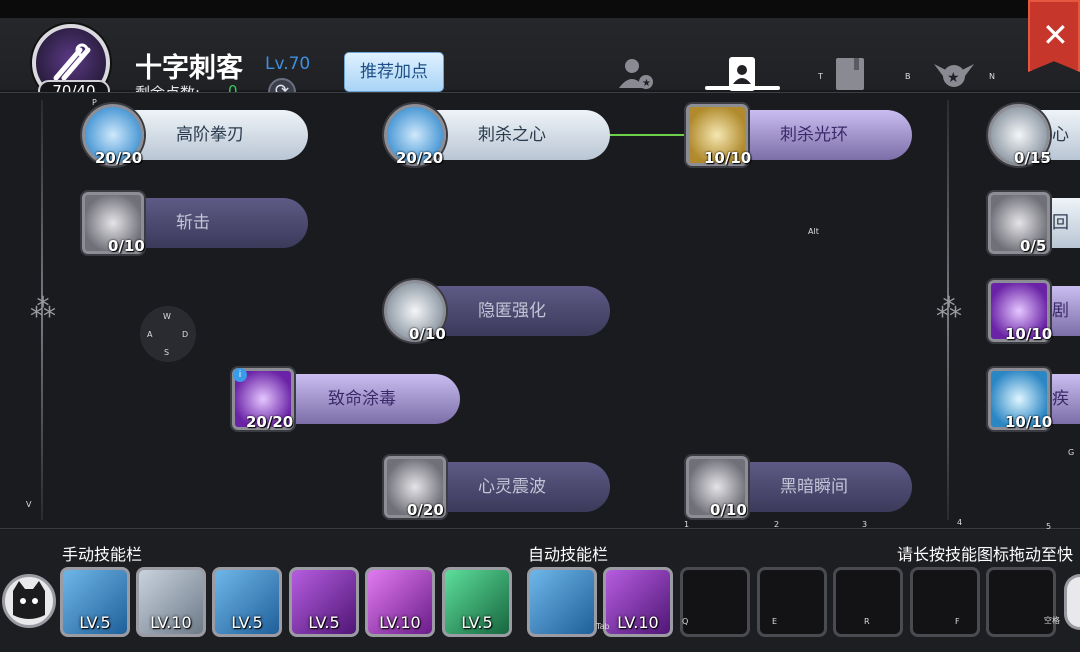 This screenshot has height=652, width=1080. Describe the element at coordinates (210, 135) in the screenshot. I see `skill-name: 高阶拳刃` at that location.